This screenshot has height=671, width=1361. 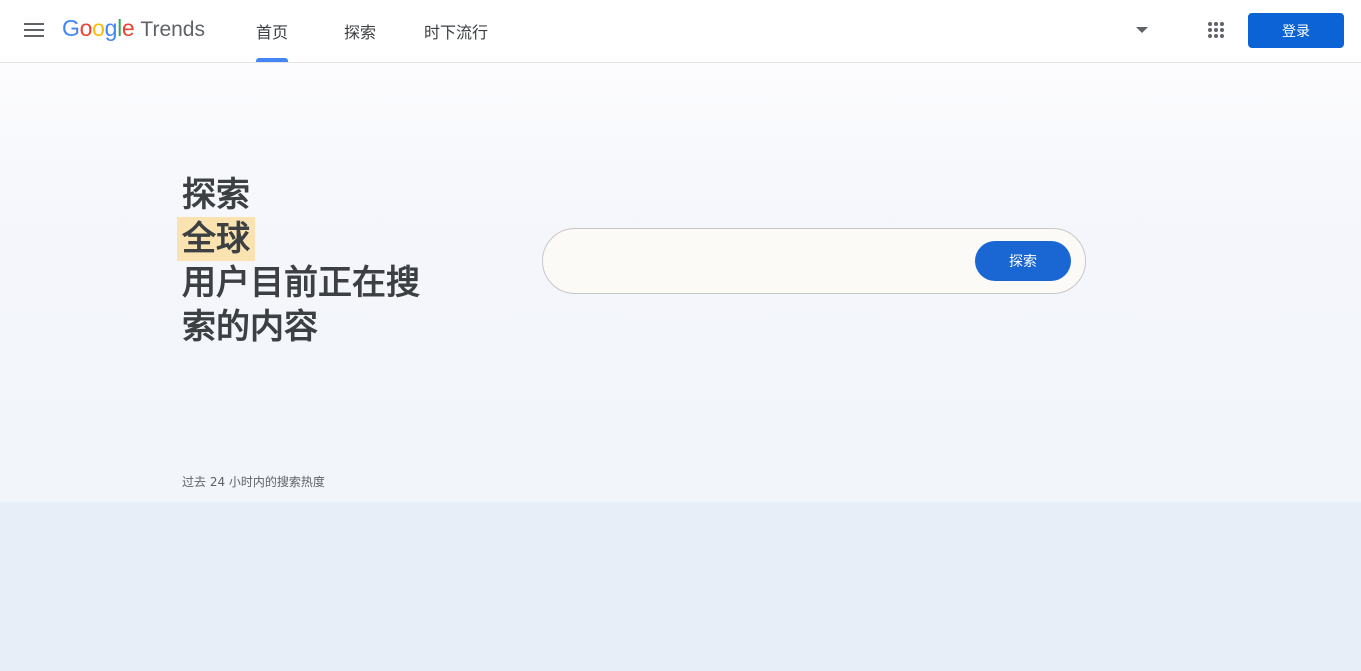 What do you see at coordinates (1296, 30) in the screenshot?
I see `sign-in-button: 登录` at bounding box center [1296, 30].